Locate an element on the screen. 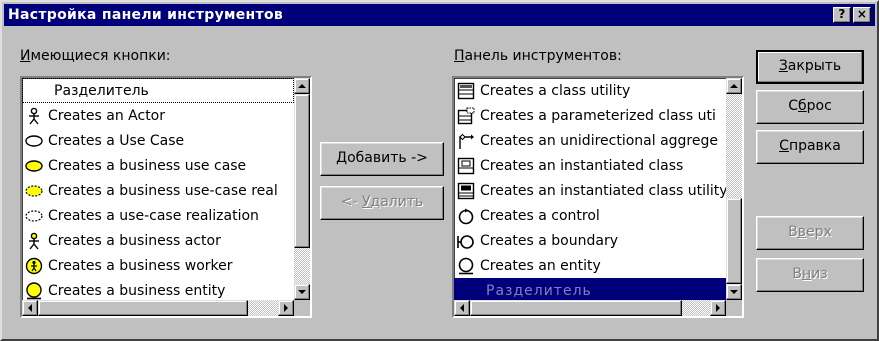 The image size is (879, 341). list-item-label: Creates a use-case realization is located at coordinates (153, 215).